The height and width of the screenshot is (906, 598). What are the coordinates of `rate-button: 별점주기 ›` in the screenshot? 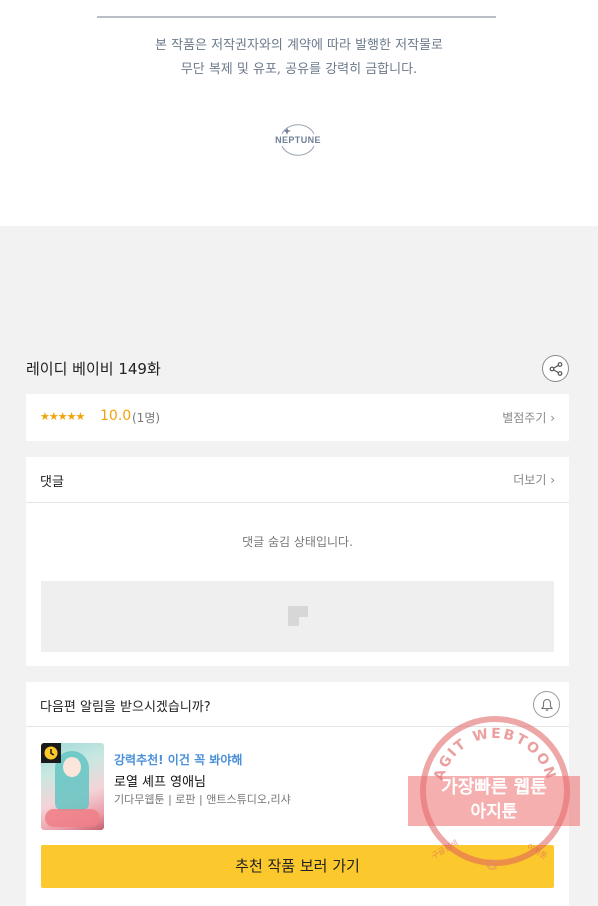 It's located at (528, 417).